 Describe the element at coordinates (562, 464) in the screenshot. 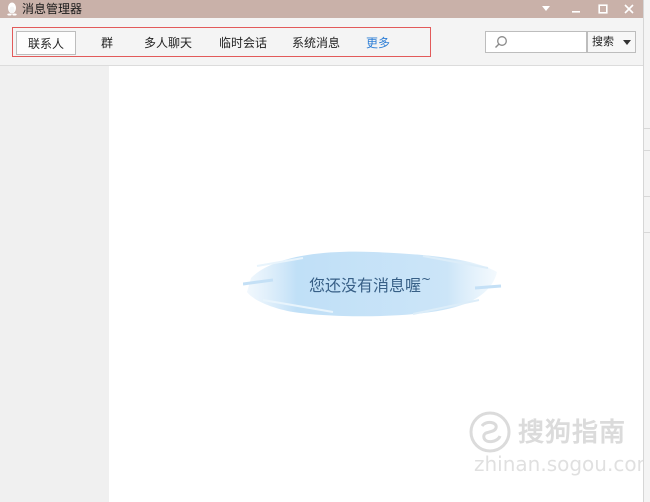

I see `watermark-url: zhinan.sogou.com` at that location.